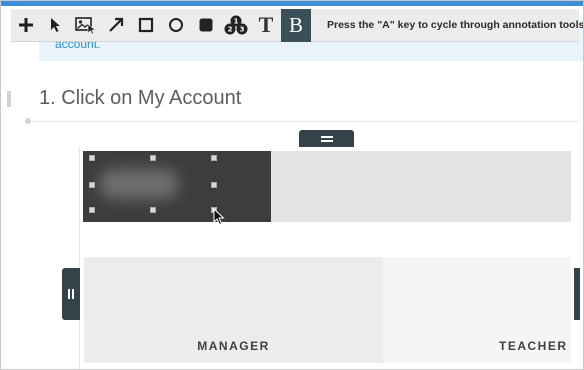 Image resolution: width=584 pixels, height=370 pixels. I want to click on rectangle-icon, so click(146, 25).